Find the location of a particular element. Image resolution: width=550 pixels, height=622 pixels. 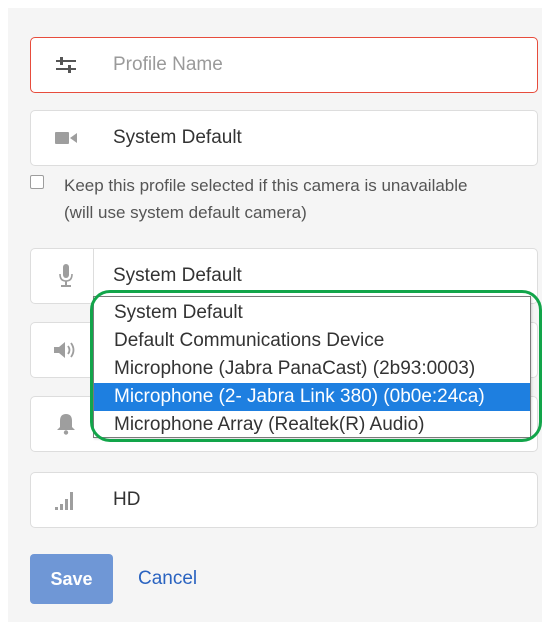

microphone-option-jabra-panacast: Microphone (Jabra PanaCast) (2b93:0003) is located at coordinates (312, 369).